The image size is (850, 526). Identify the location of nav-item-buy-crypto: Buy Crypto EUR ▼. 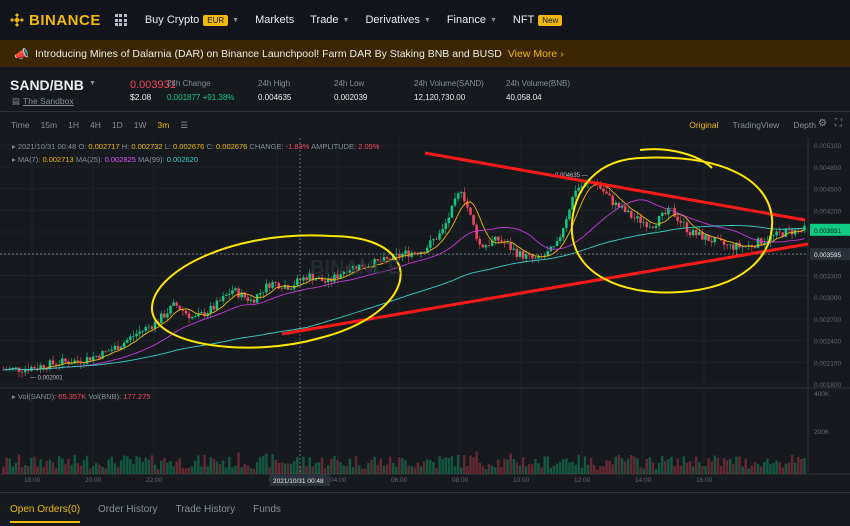
(192, 20).